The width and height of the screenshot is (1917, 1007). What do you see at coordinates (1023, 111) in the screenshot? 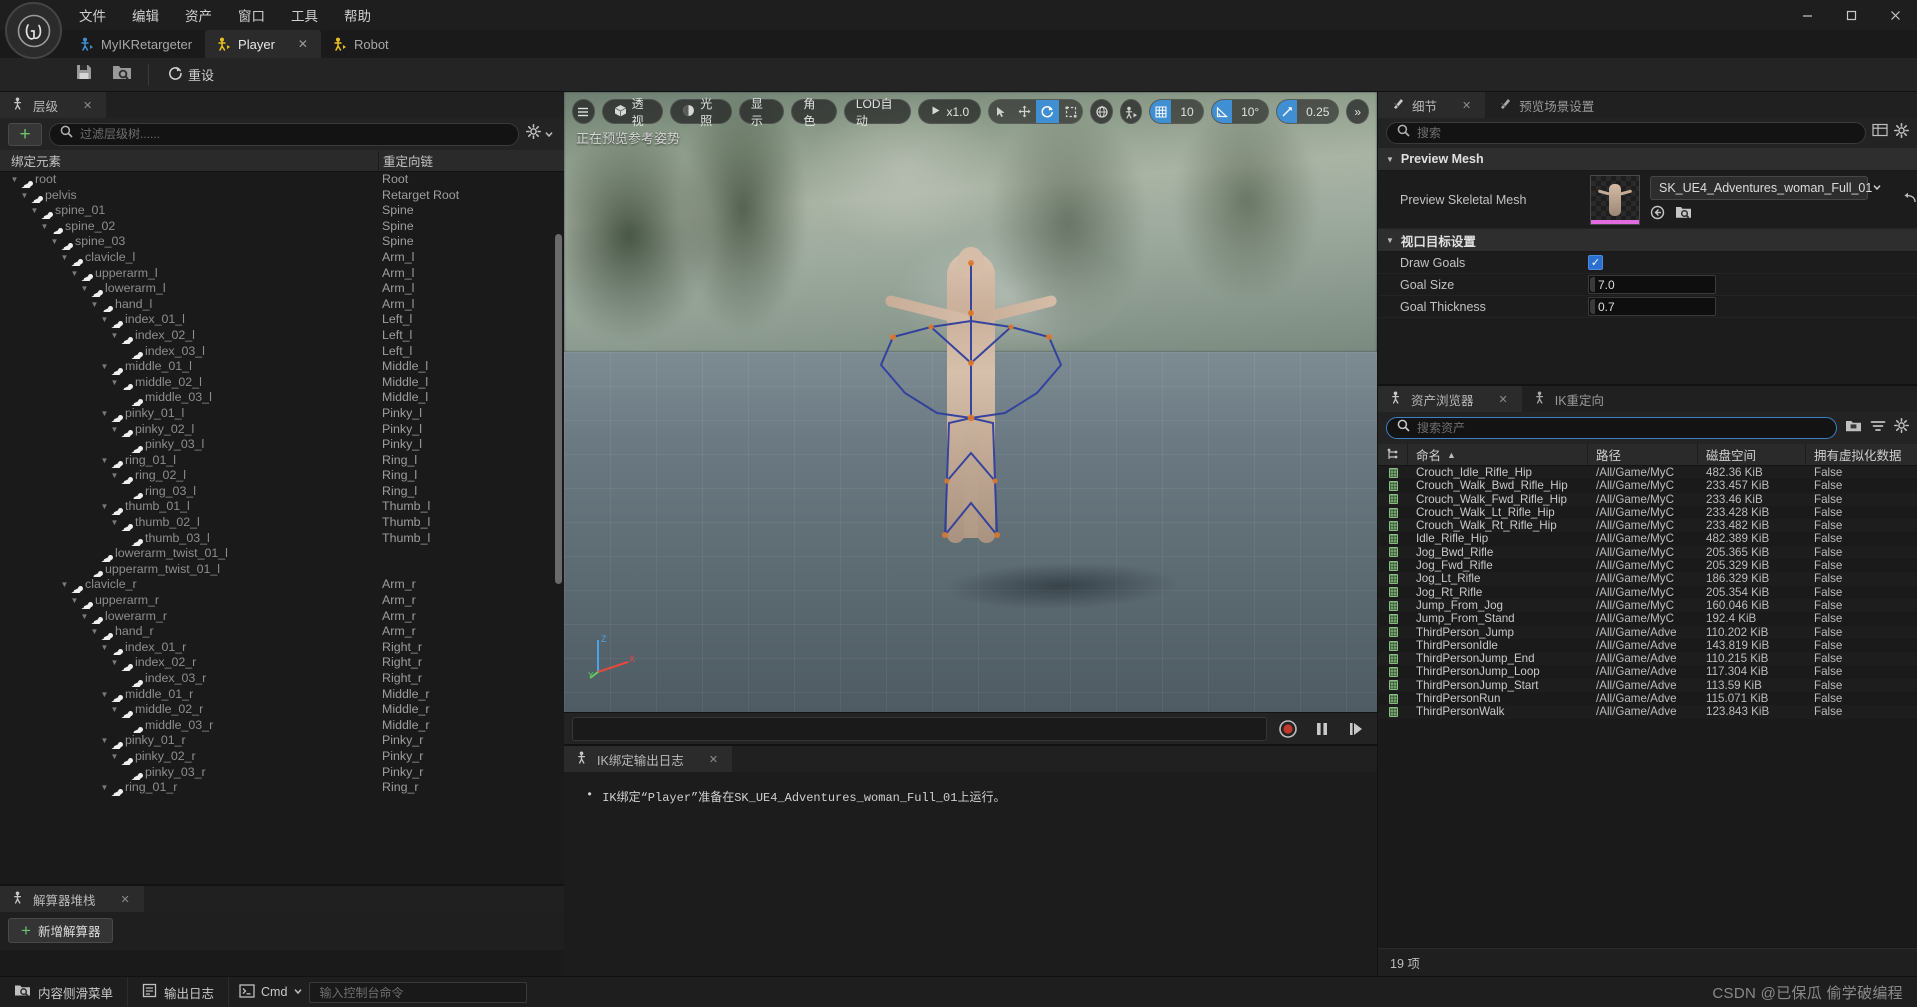
I see `translate-icon` at bounding box center [1023, 111].